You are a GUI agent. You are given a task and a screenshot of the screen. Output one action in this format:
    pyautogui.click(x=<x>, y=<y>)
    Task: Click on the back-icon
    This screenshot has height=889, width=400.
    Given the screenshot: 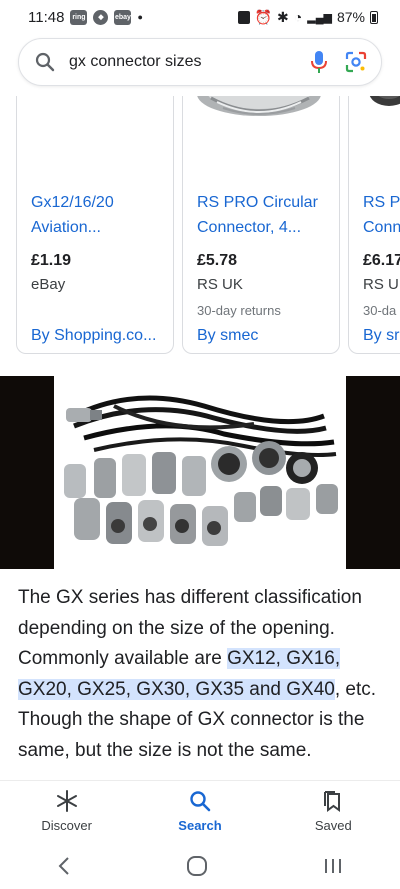 What is the action you would take?
    pyautogui.click(x=64, y=866)
    